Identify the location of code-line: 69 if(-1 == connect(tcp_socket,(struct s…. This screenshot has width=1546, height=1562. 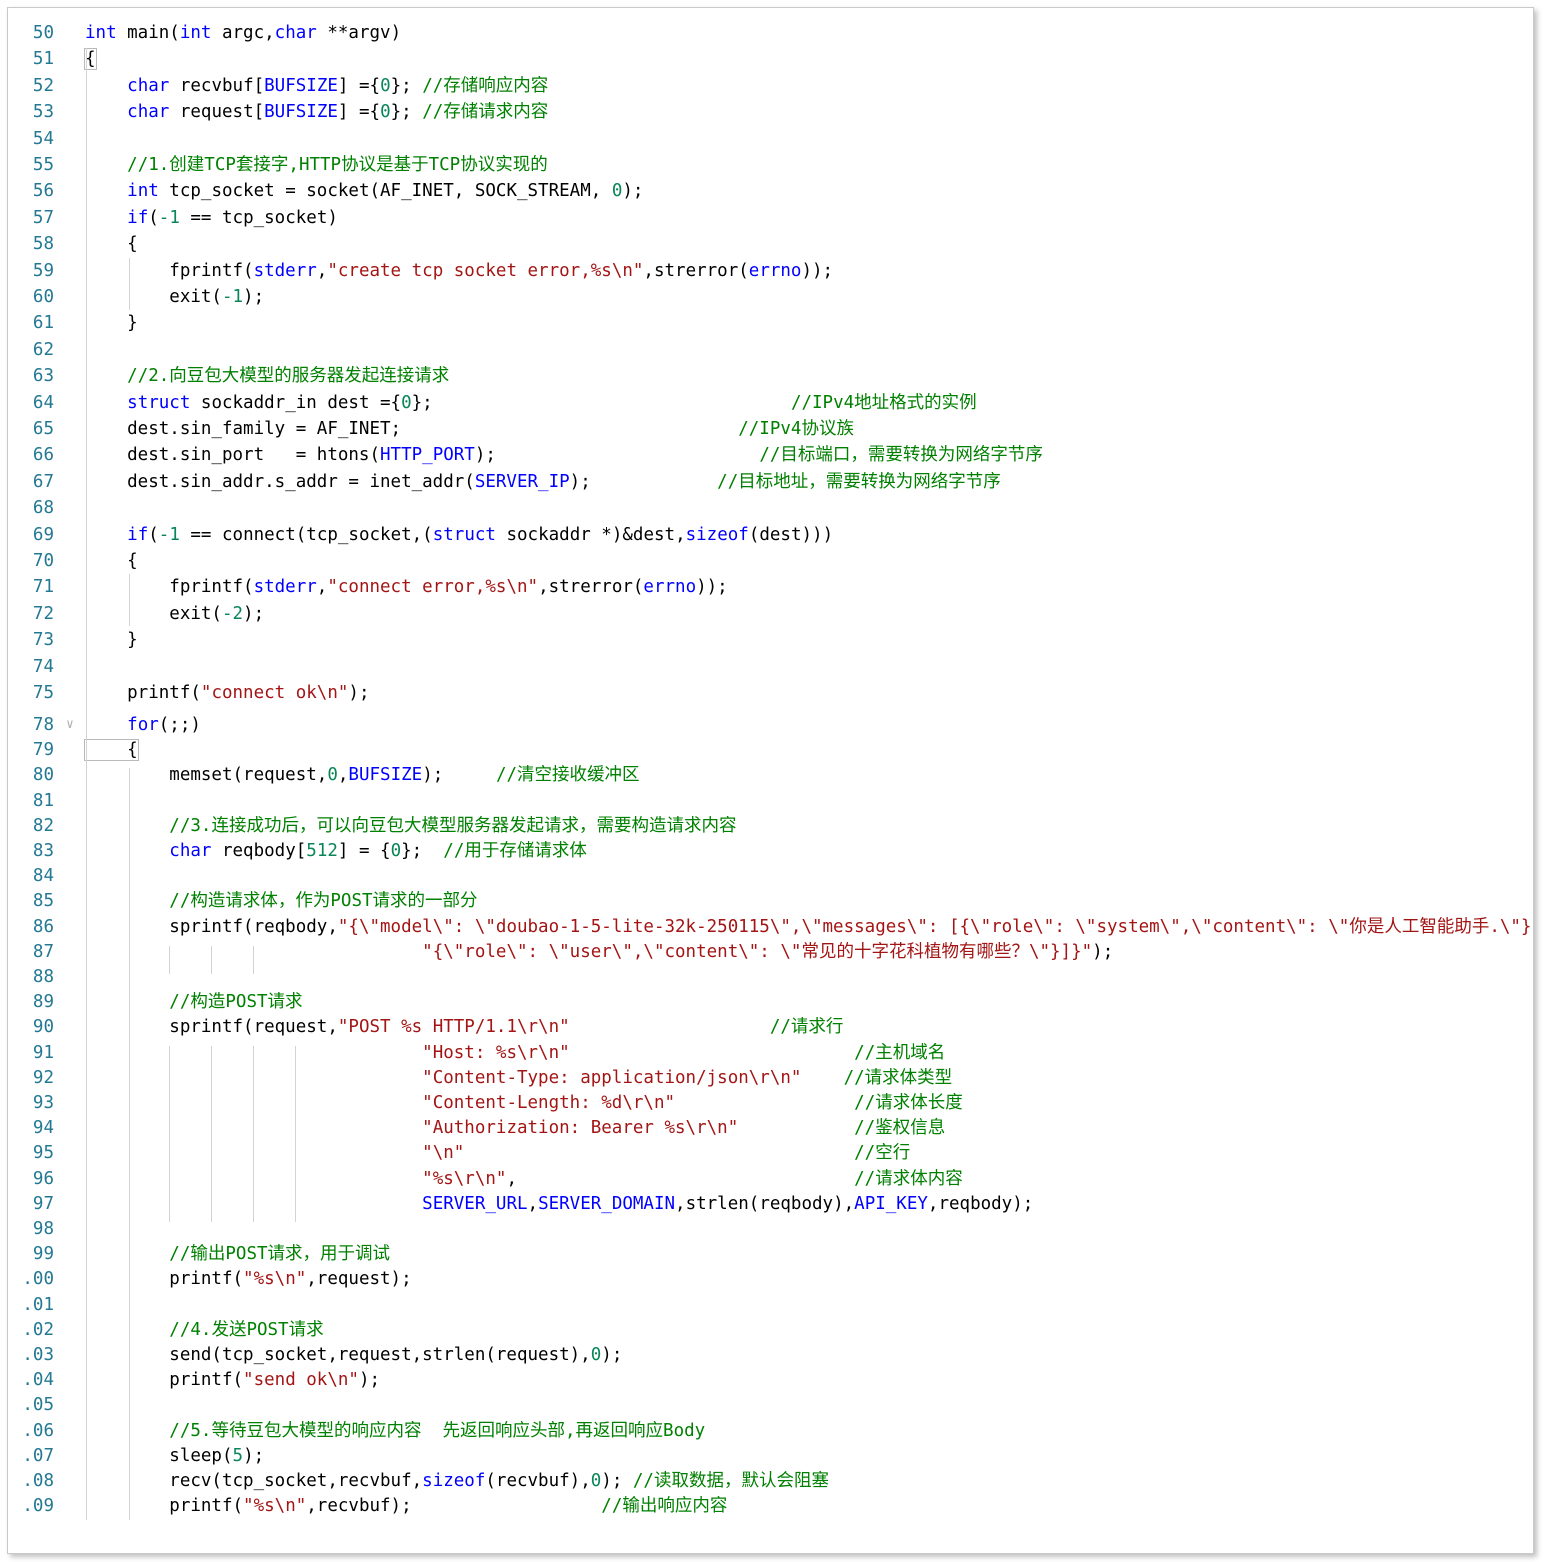
(770, 535).